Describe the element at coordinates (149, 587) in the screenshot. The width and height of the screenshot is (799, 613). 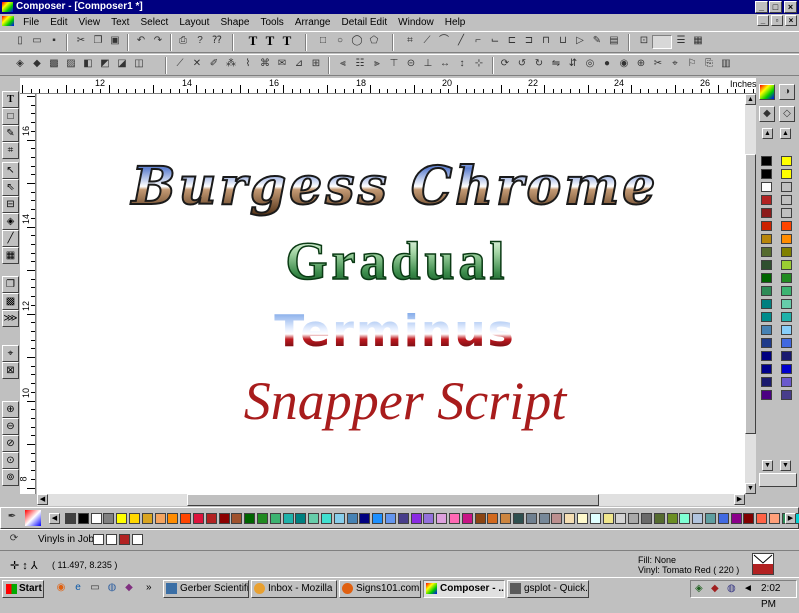
I see `more-icon: »` at that location.